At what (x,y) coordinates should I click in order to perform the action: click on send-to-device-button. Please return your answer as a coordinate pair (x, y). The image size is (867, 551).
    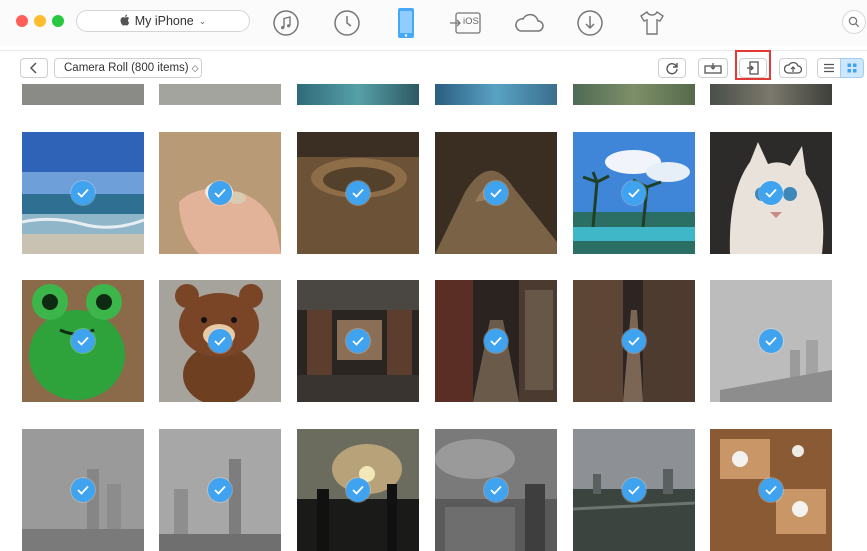
    Looking at the image, I should click on (713, 68).